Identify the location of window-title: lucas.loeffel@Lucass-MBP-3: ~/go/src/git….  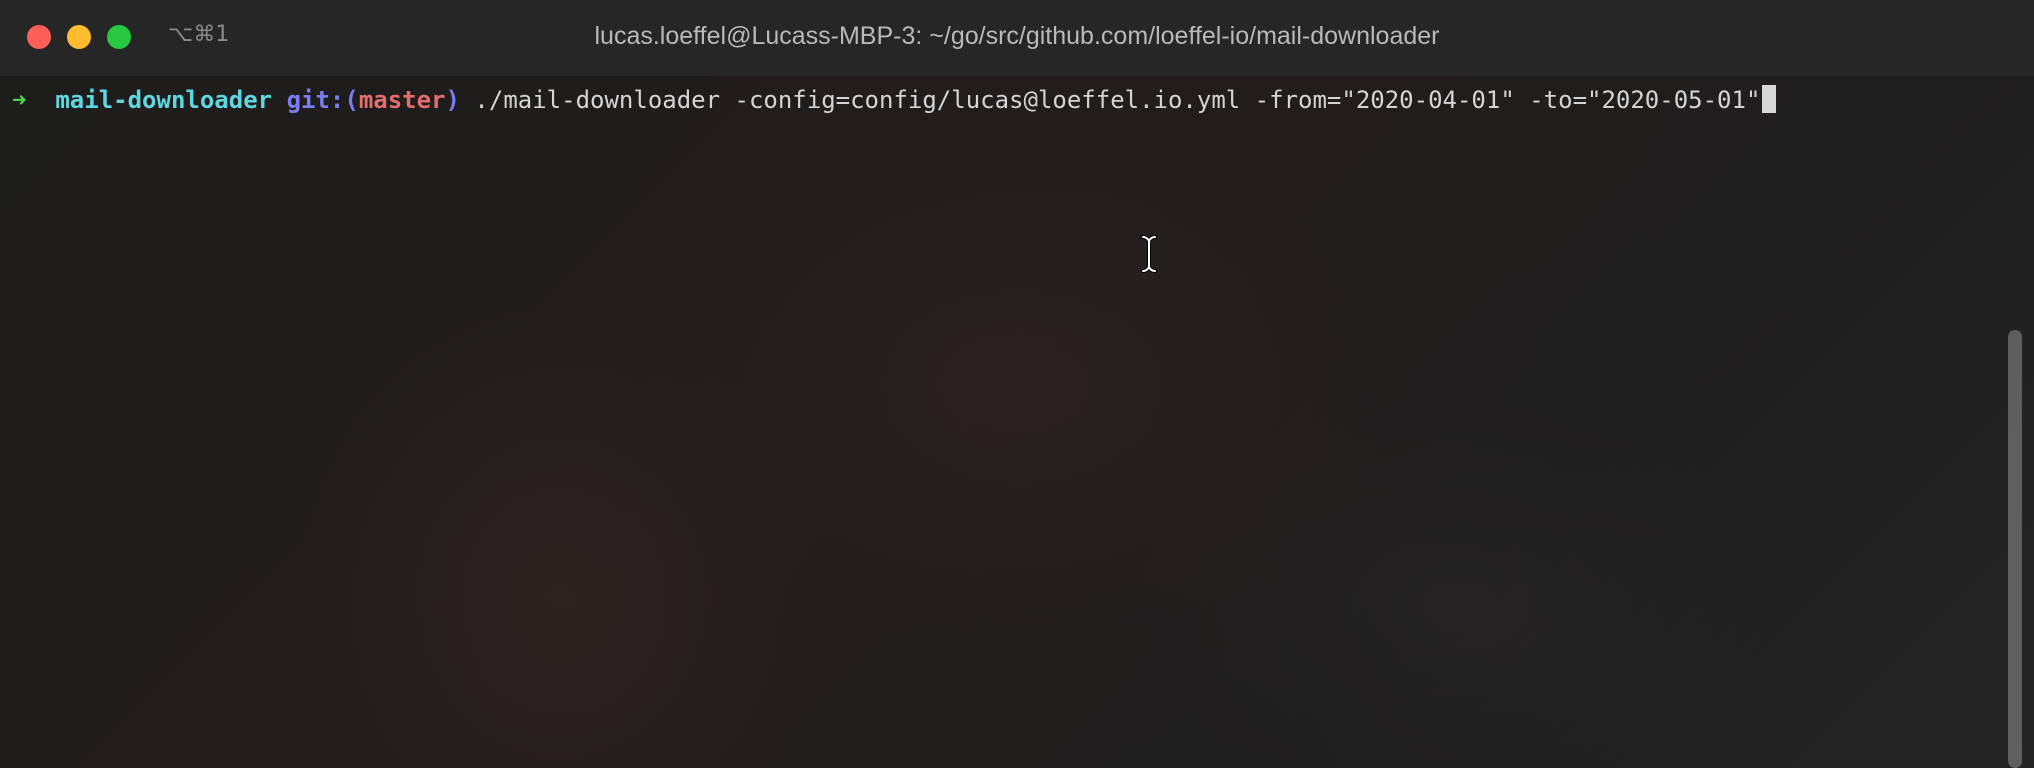
(1017, 36).